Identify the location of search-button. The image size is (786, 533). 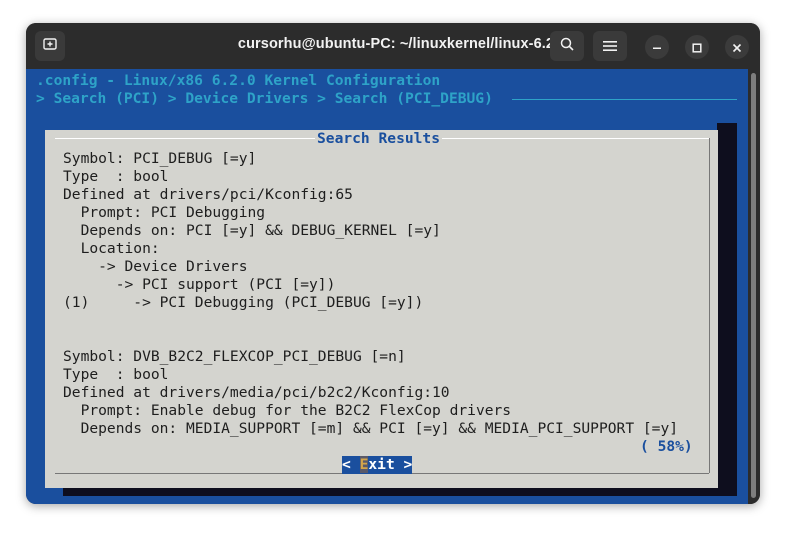
(567, 46).